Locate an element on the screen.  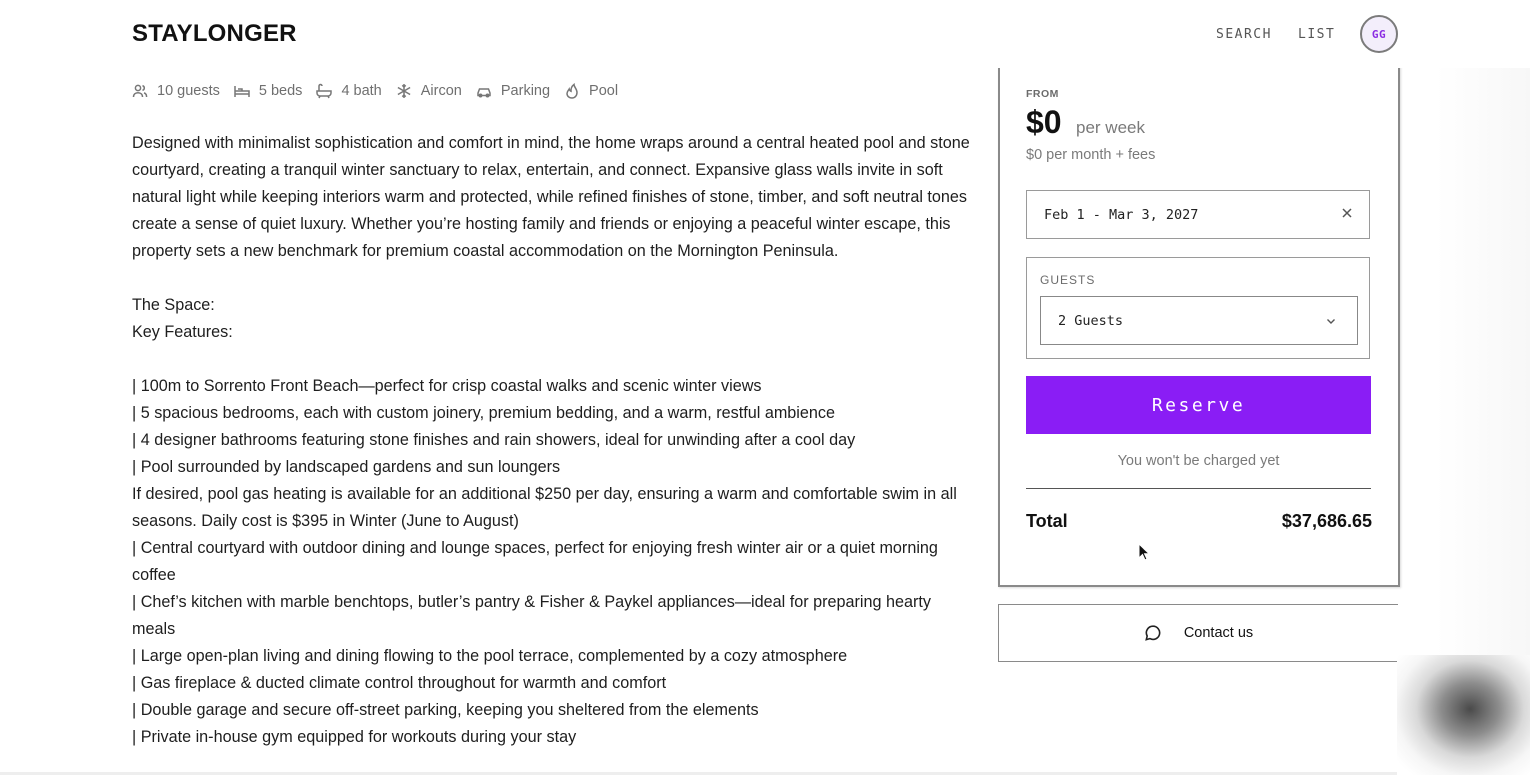
page-edge is located at coordinates (1483, 327).